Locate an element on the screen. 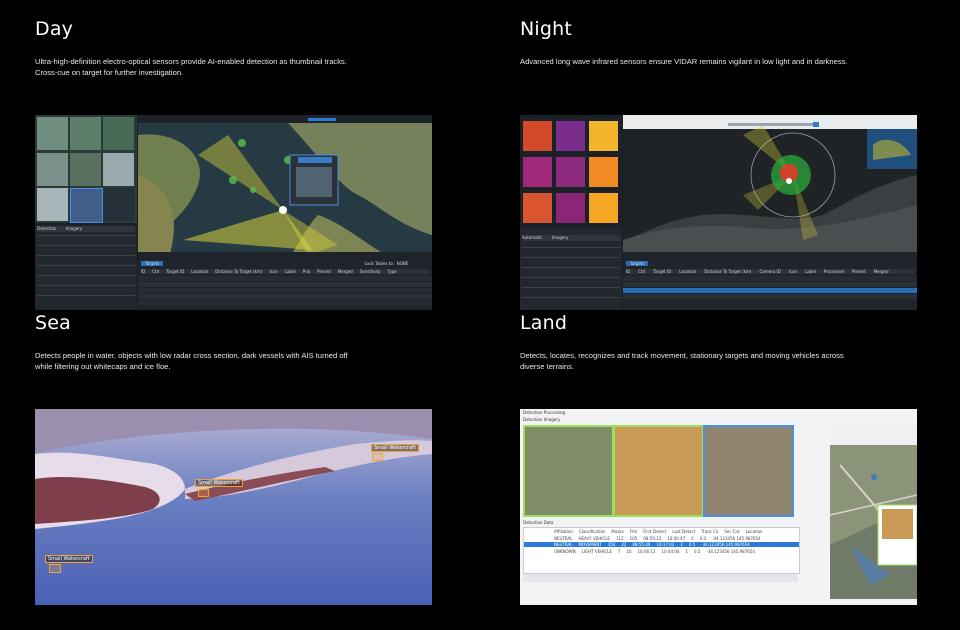 The height and width of the screenshot is (630, 960). day-detail-tab-detection: Detection is located at coordinates (46, 228).